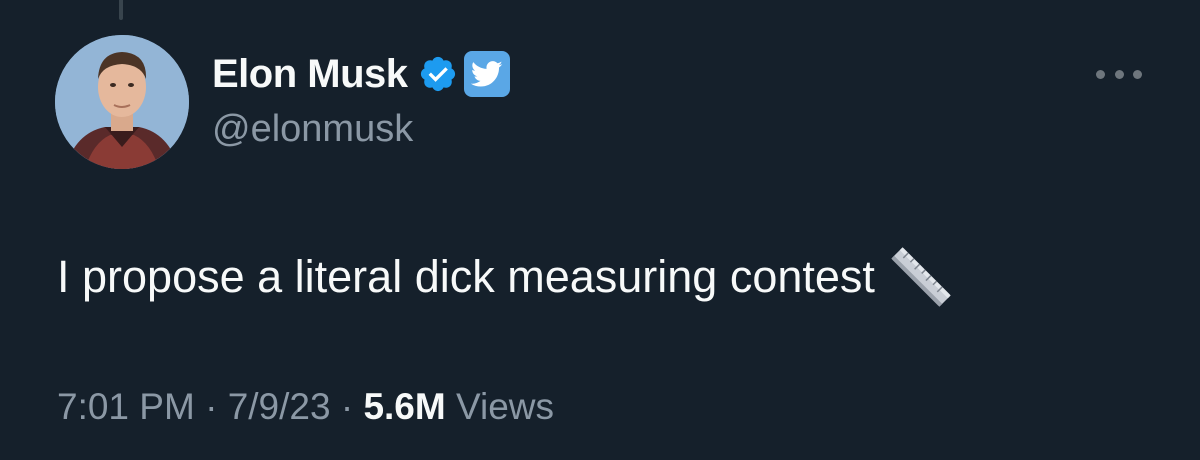 The image size is (1200, 460). Describe the element at coordinates (921, 277) in the screenshot. I see `straight-ruler-icon` at that location.